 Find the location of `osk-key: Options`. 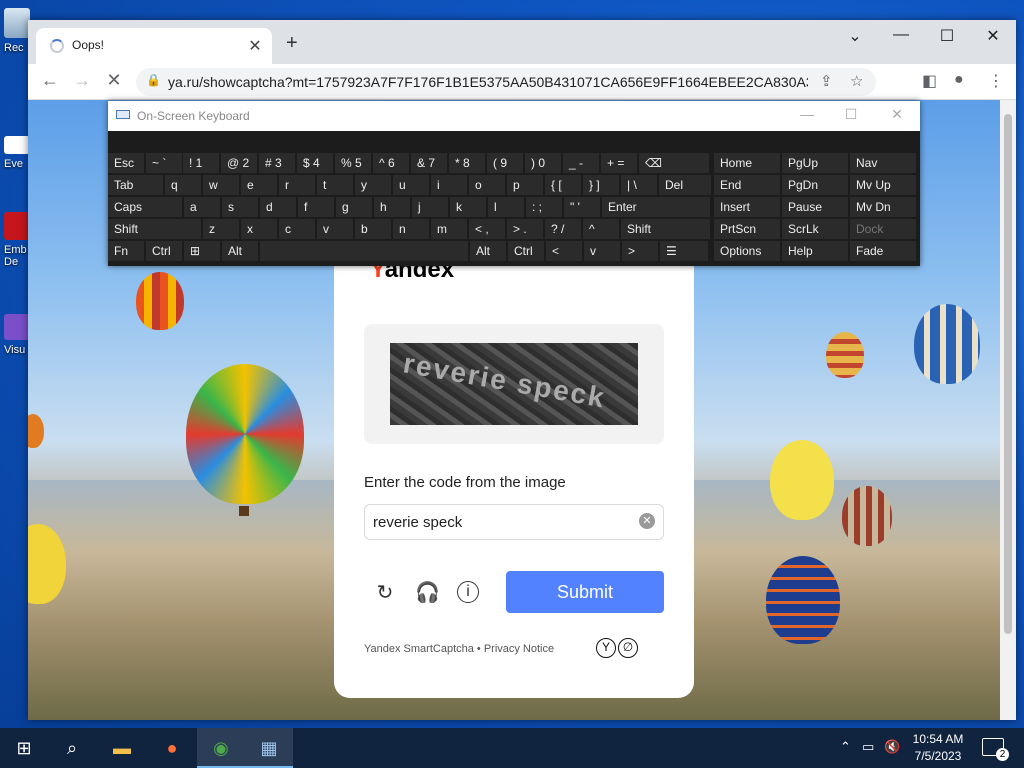

osk-key: Options is located at coordinates (747, 251).